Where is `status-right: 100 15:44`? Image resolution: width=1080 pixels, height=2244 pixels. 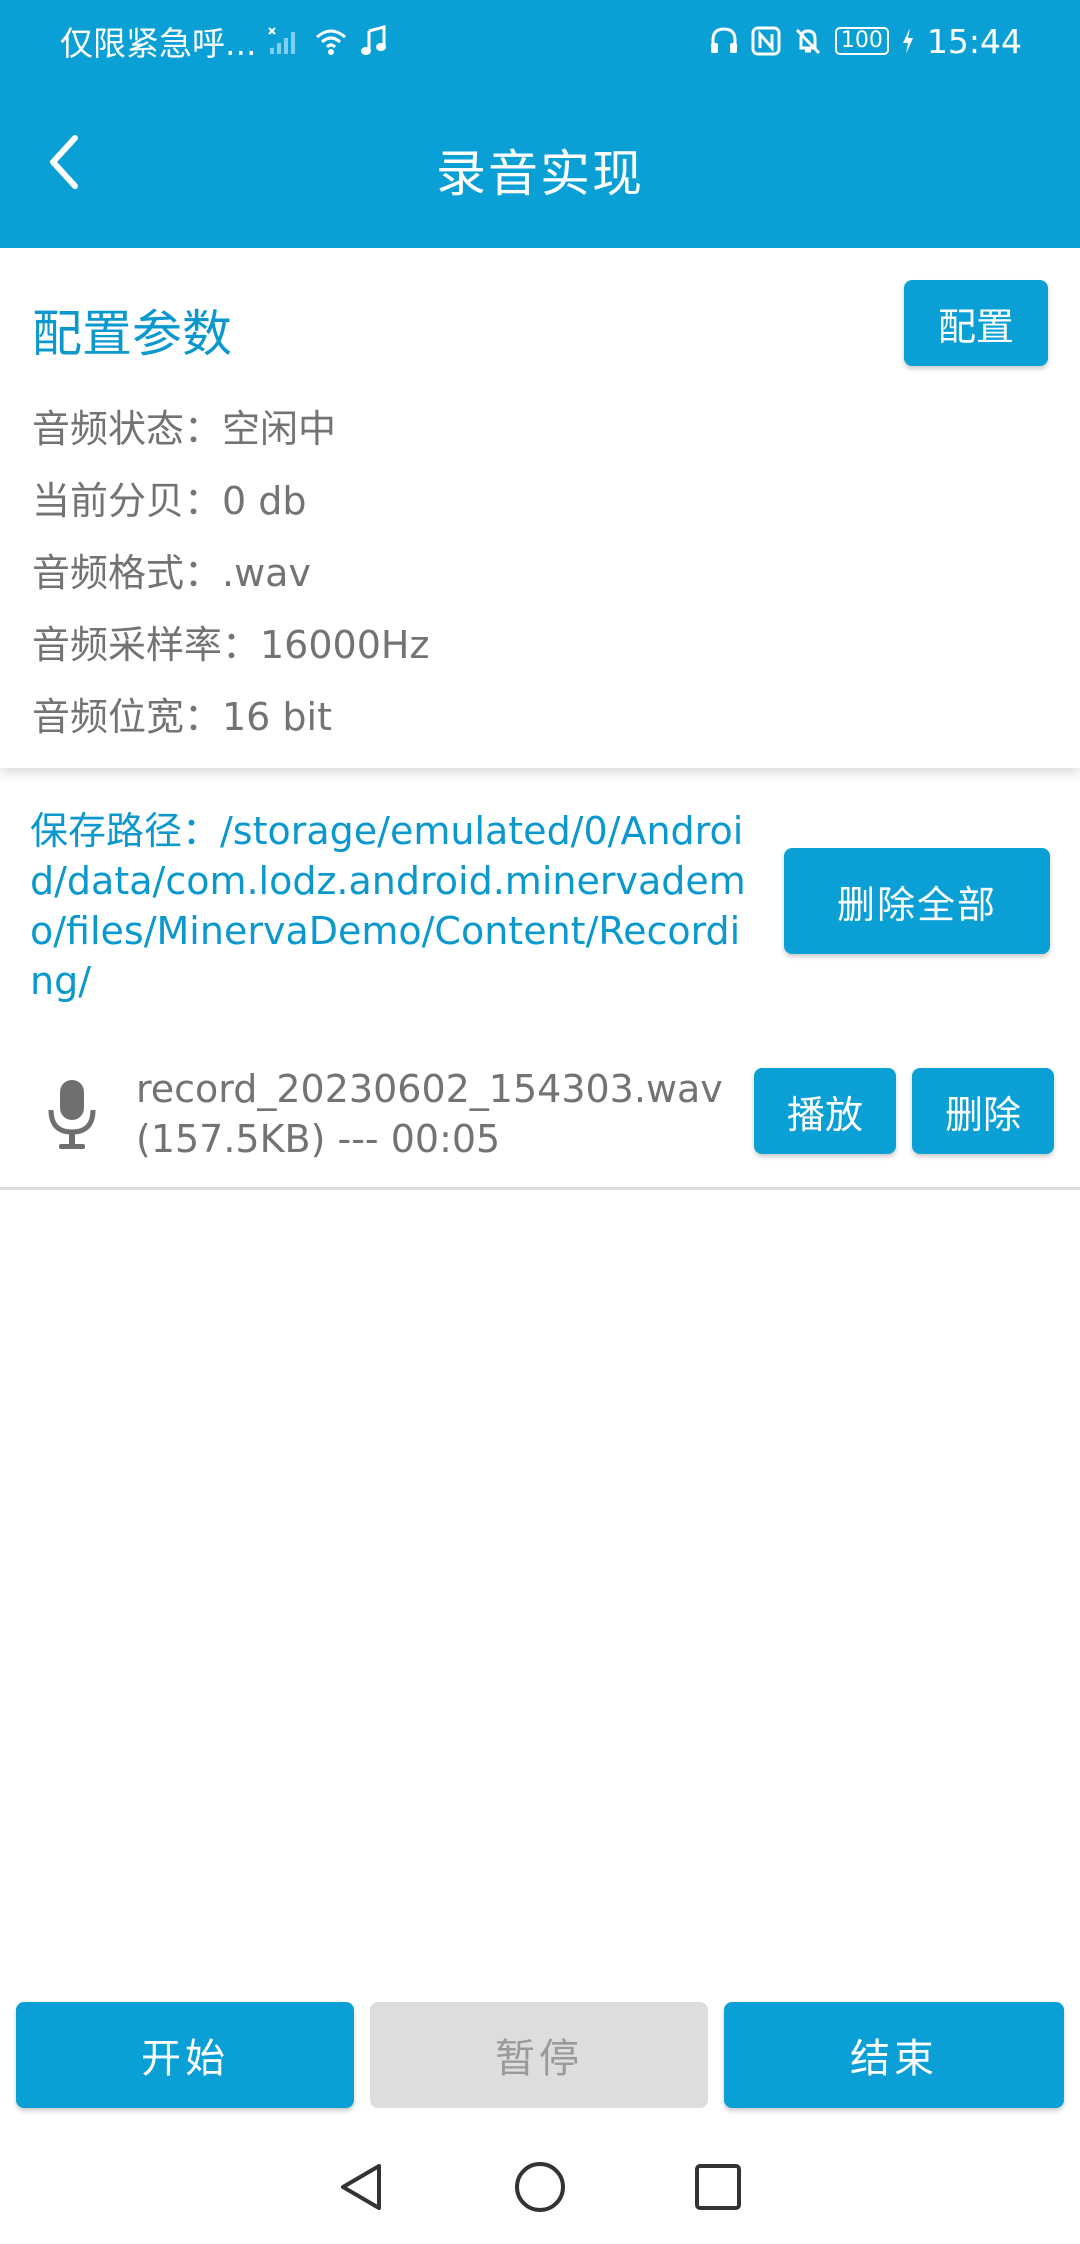 status-right: 100 15:44 is located at coordinates (865, 41).